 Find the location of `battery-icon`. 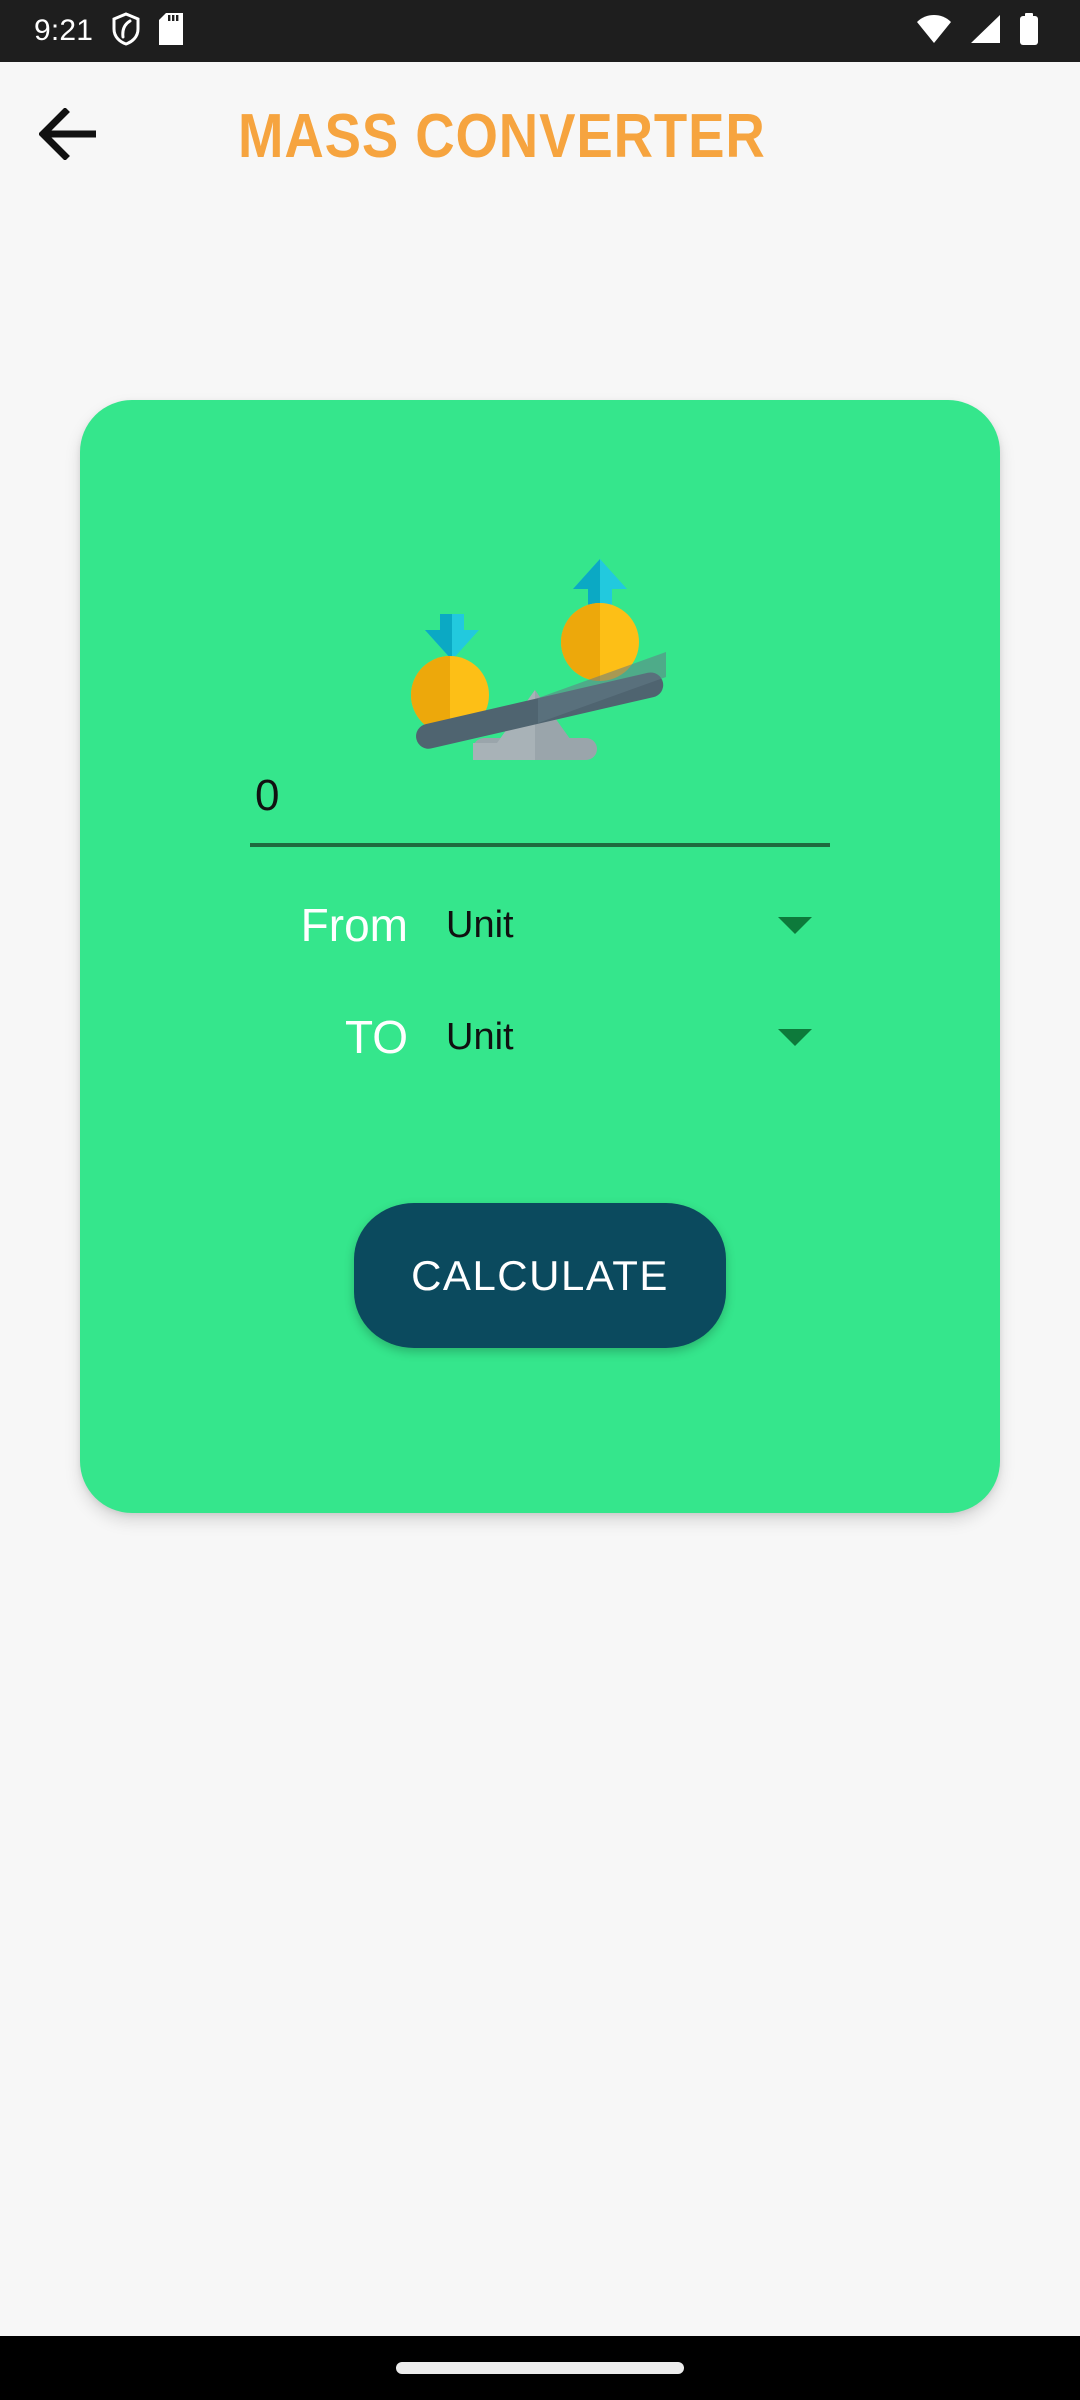

battery-icon is located at coordinates (1029, 31).